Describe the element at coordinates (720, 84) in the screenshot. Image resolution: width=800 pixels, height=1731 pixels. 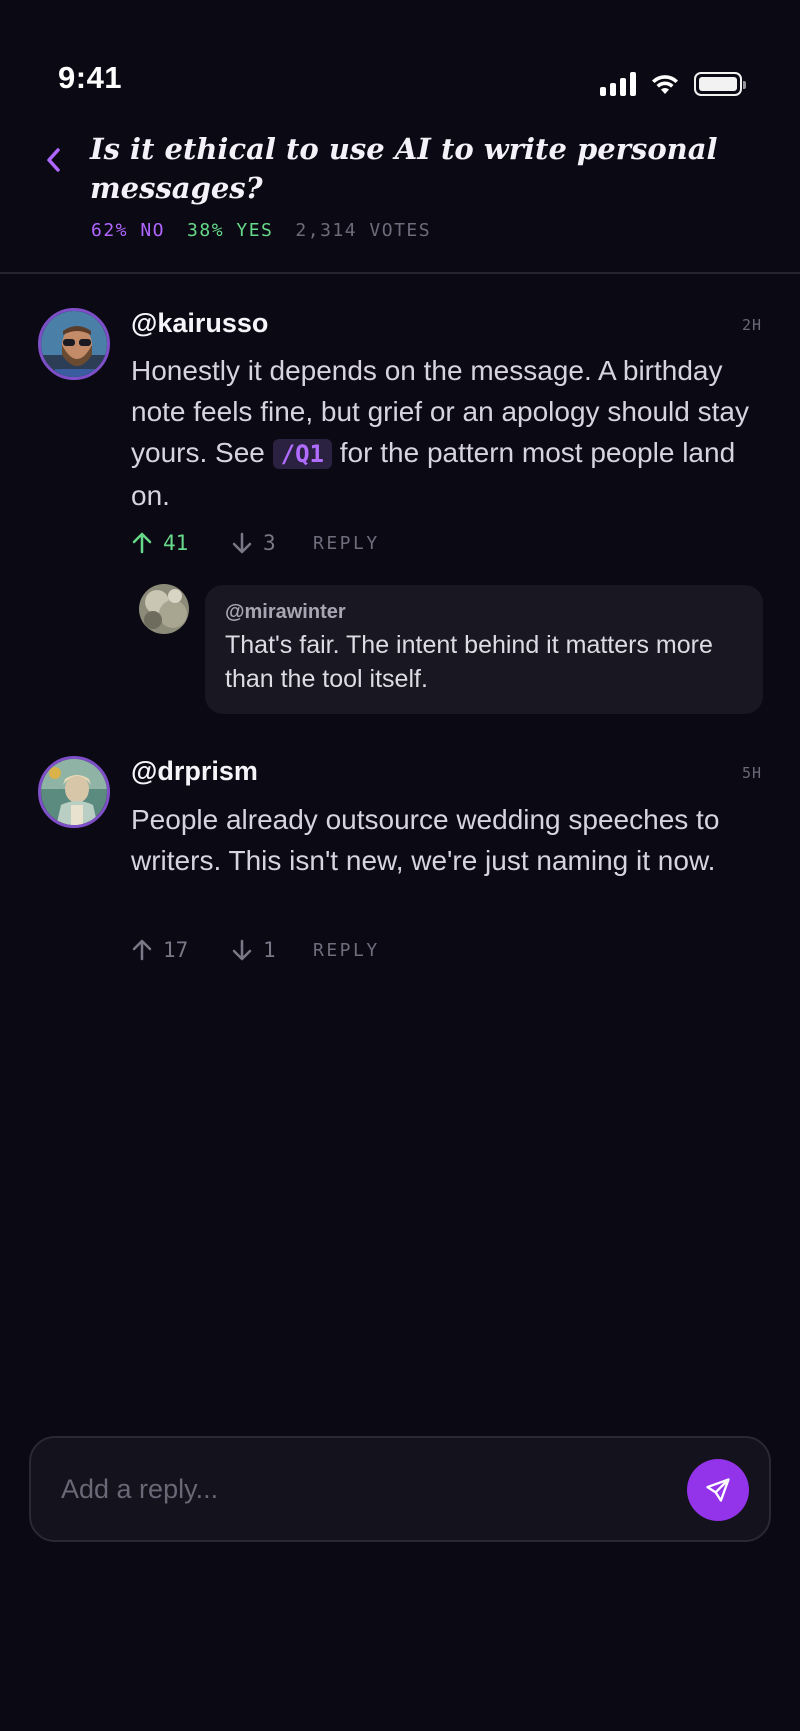
I see `battery-icon` at that location.